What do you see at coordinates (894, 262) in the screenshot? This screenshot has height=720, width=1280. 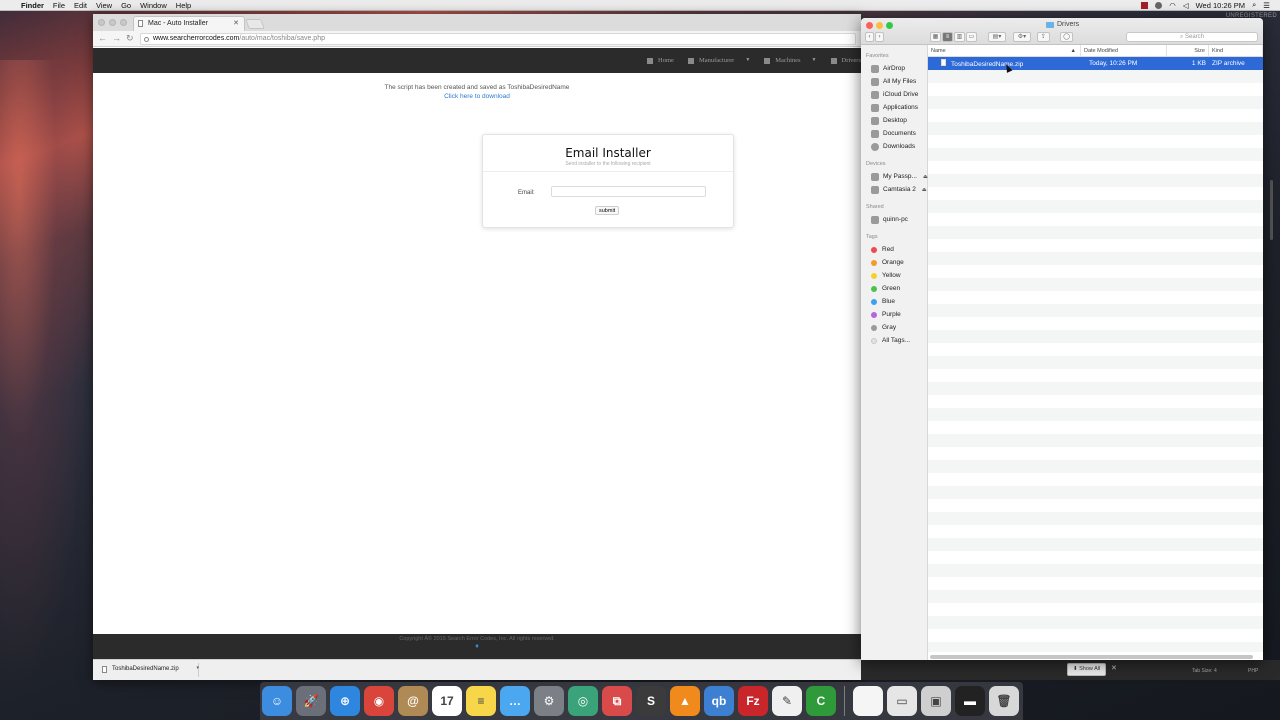 I see `sidebar-tag-orange: Orange` at bounding box center [894, 262].